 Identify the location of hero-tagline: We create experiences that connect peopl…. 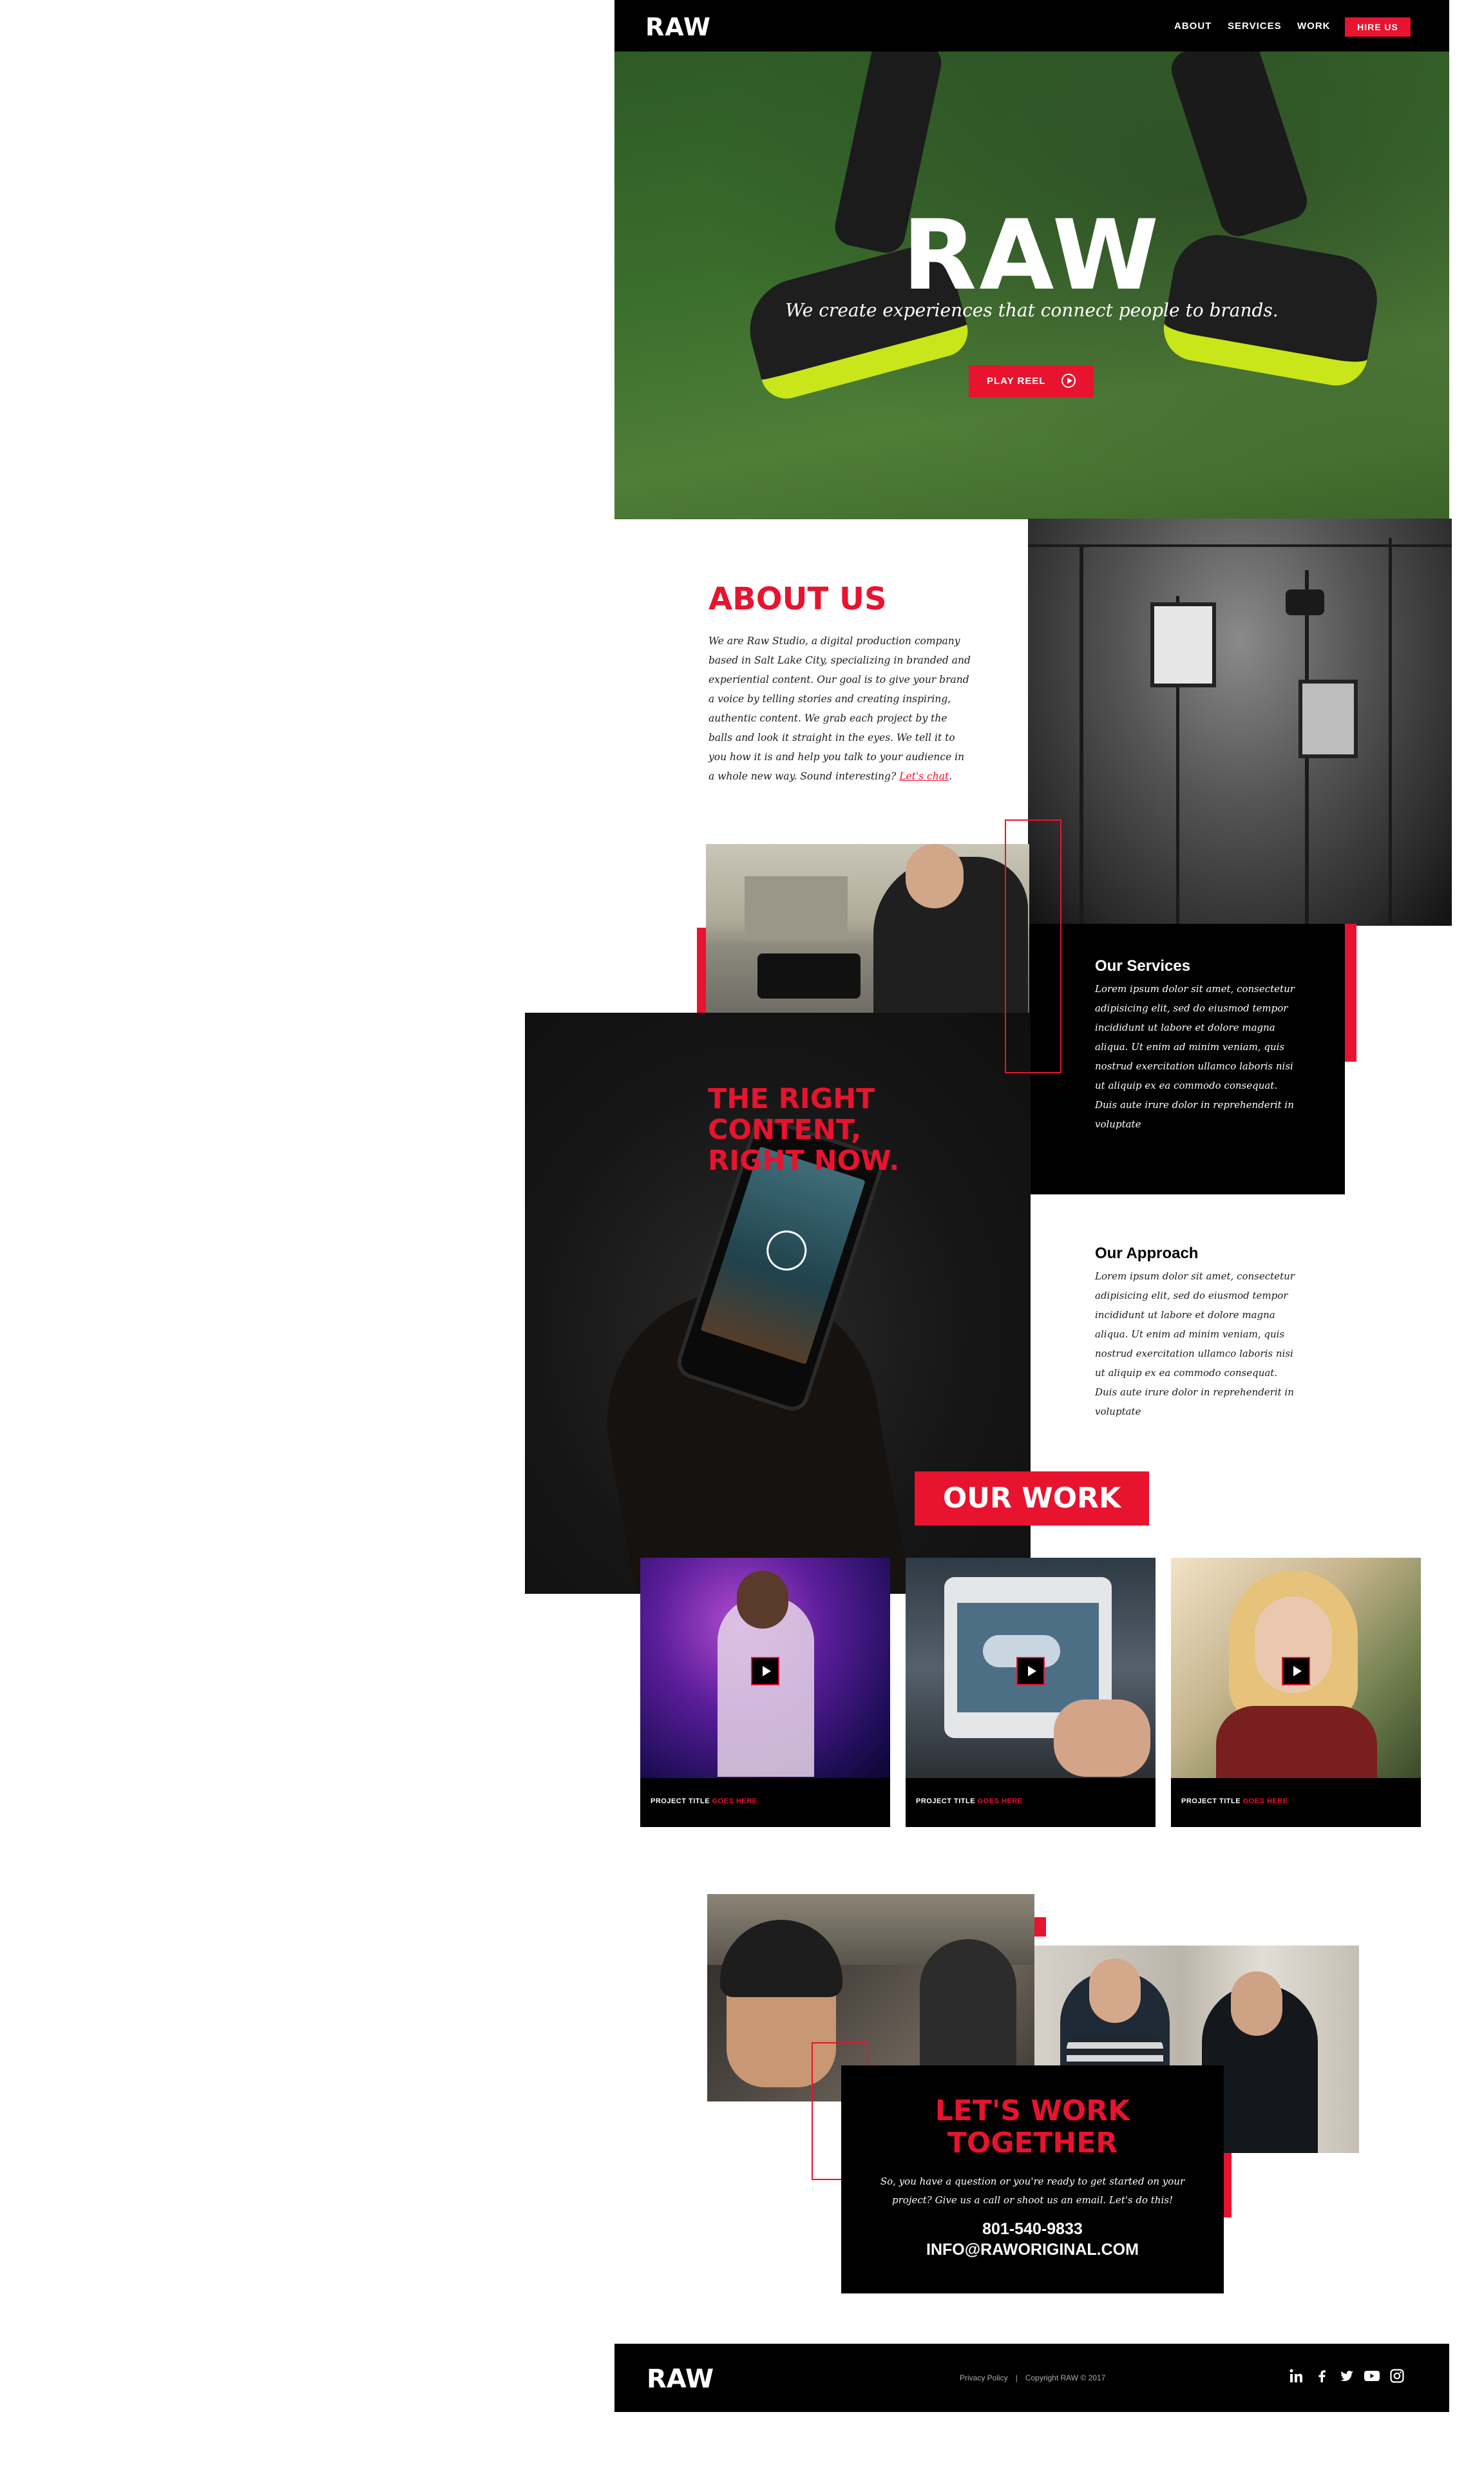
(1032, 310).